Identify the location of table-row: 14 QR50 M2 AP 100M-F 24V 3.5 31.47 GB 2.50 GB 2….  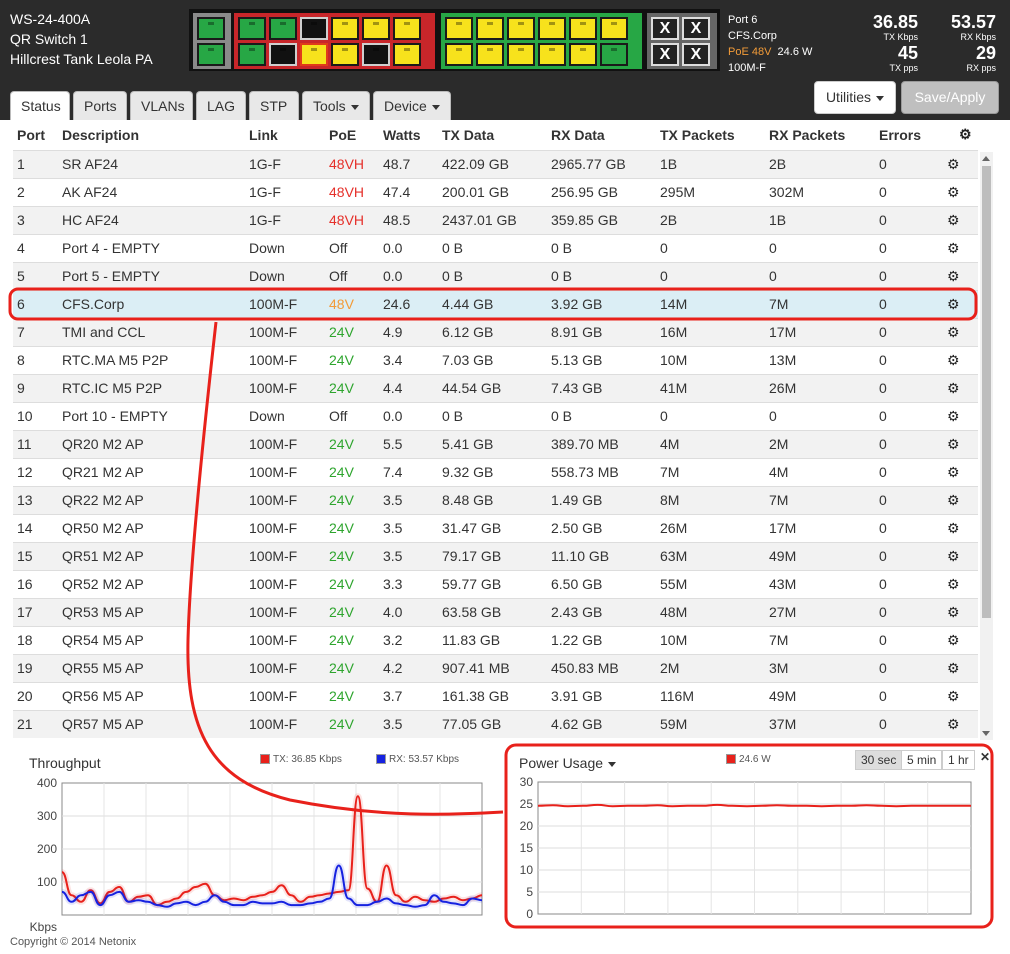
(495, 528).